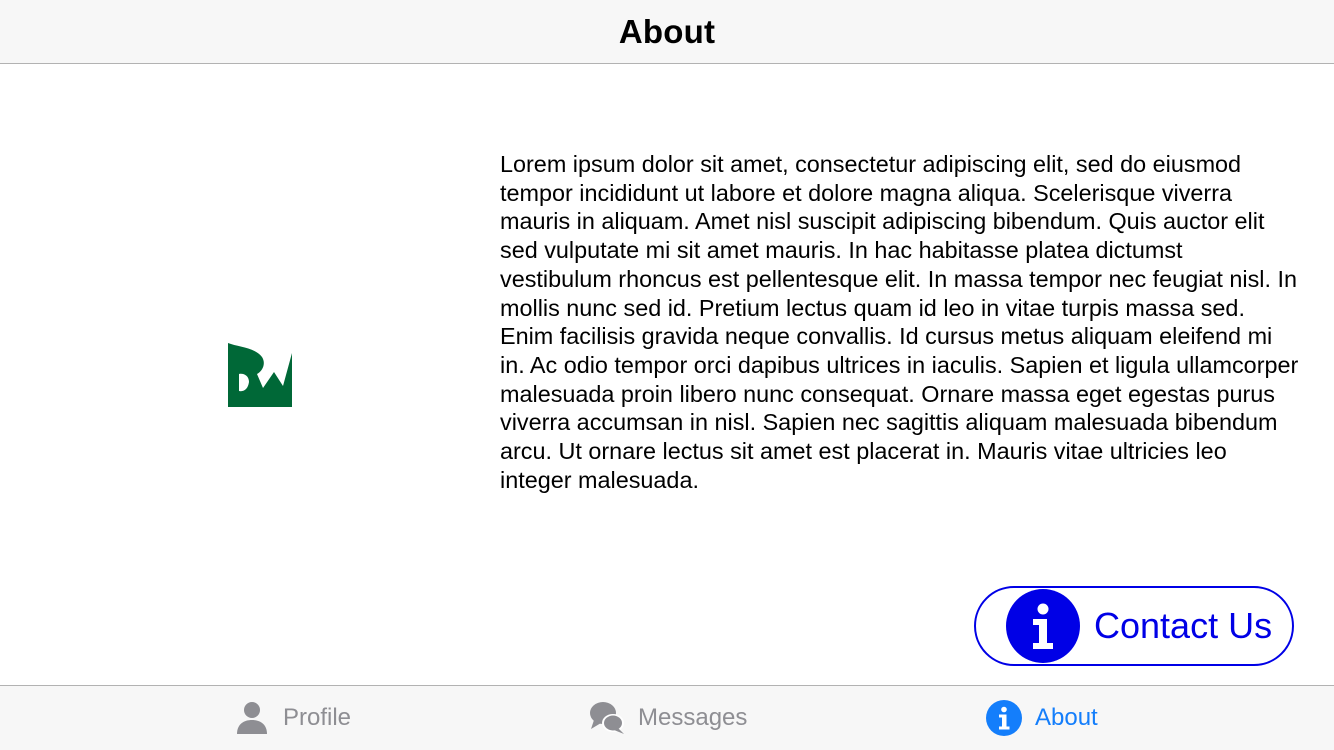 Image resolution: width=1334 pixels, height=750 pixels. What do you see at coordinates (252, 718) in the screenshot?
I see `person-icon` at bounding box center [252, 718].